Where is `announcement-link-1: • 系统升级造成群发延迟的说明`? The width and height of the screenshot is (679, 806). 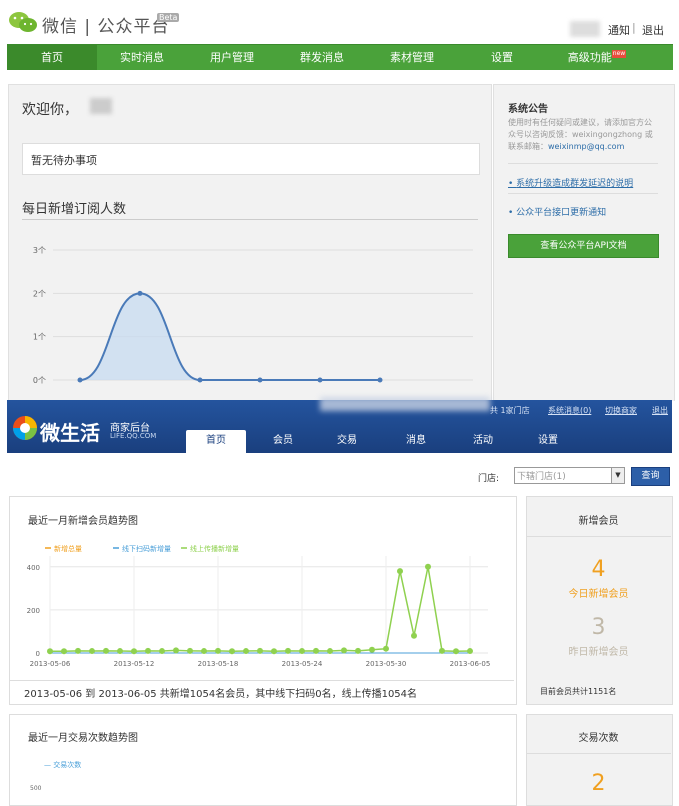 announcement-link-1: • 系统升级造成群发延迟的说明 is located at coordinates (570, 182).